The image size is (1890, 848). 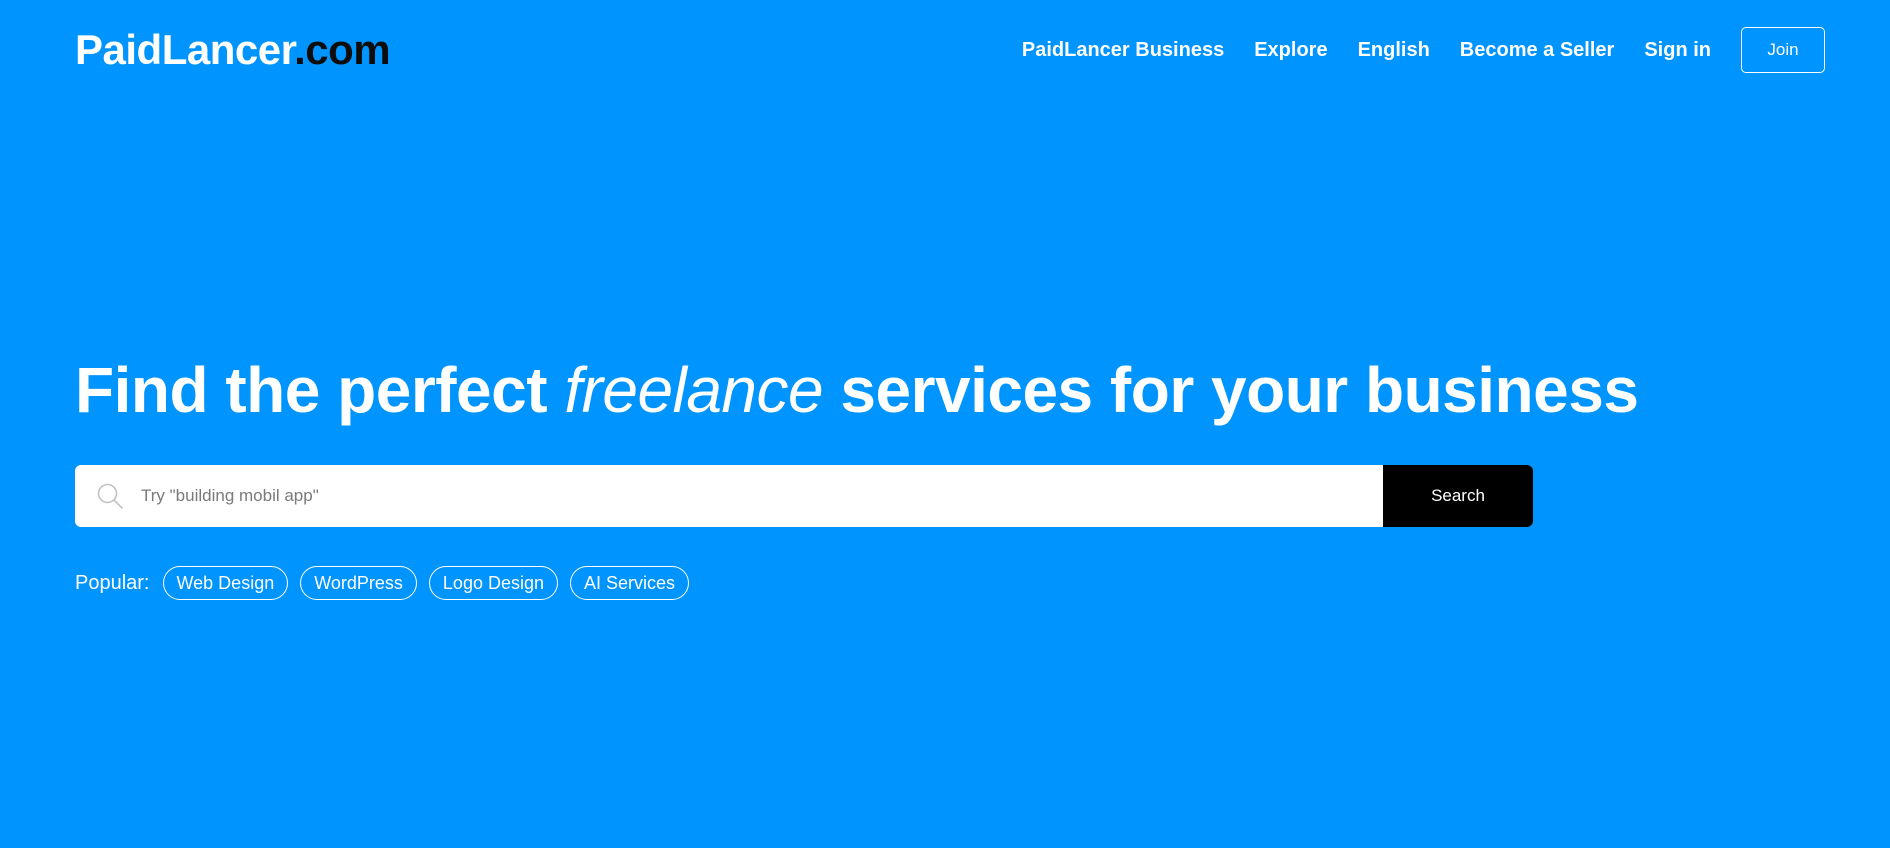 I want to click on nav-link-explore: Explore, so click(x=1290, y=50).